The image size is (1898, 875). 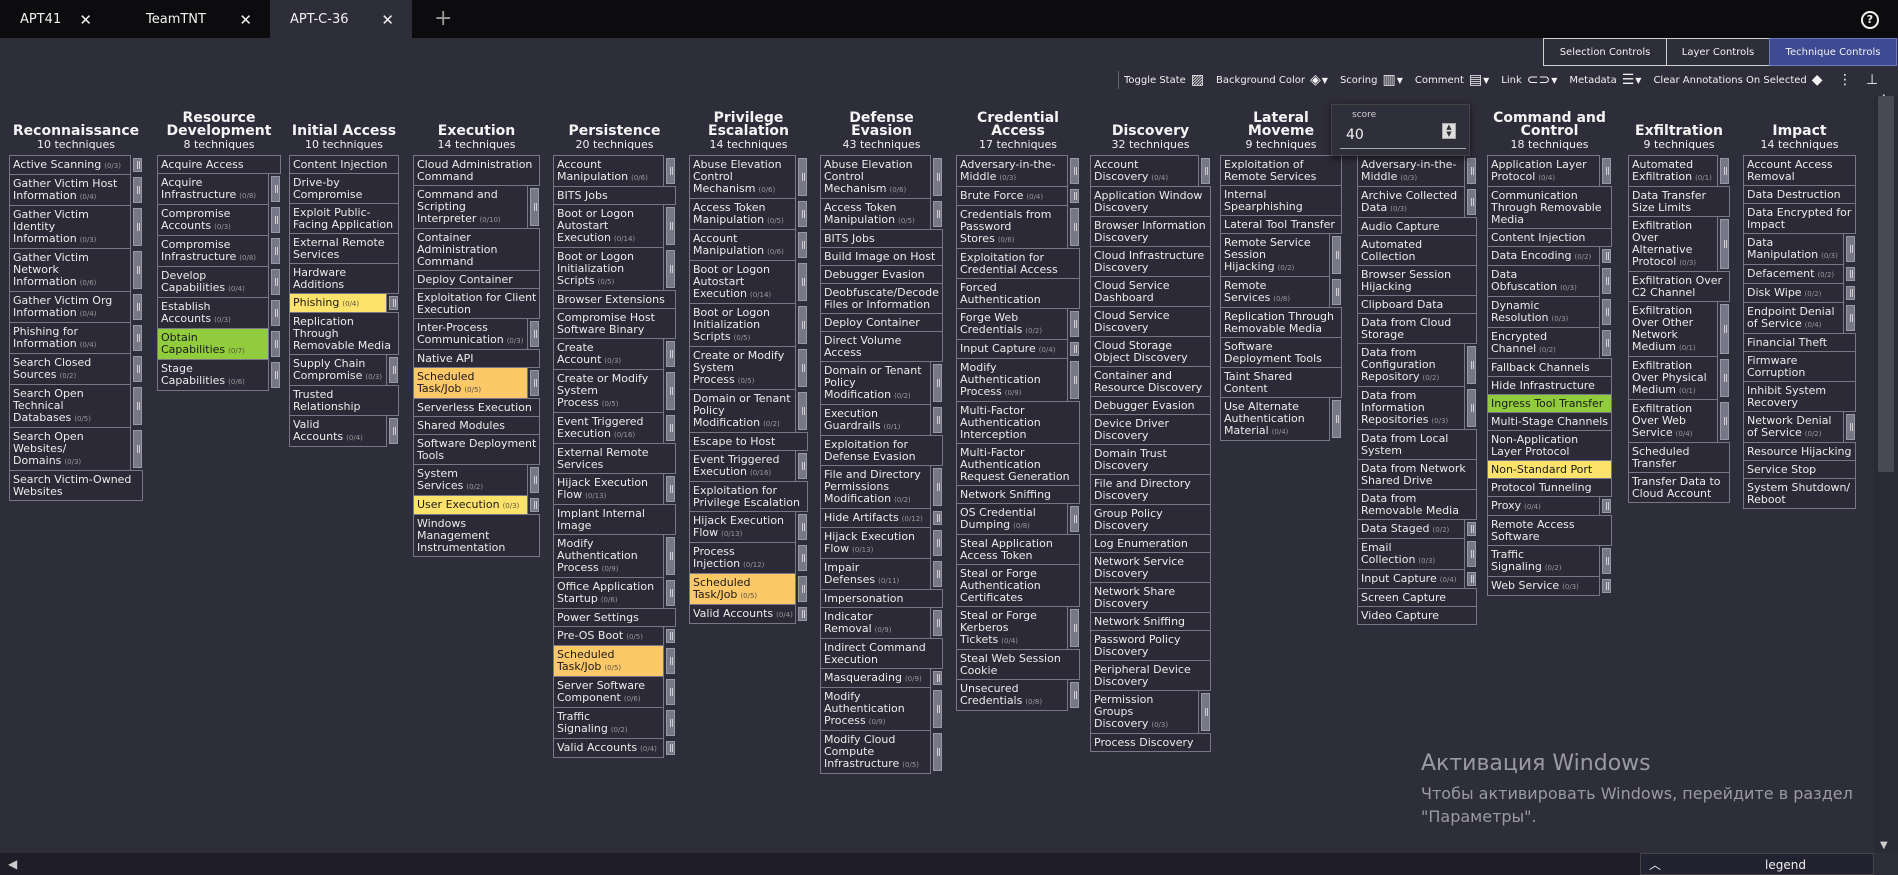 I want to click on technique-cell: External Remote Services, so click(x=344, y=248).